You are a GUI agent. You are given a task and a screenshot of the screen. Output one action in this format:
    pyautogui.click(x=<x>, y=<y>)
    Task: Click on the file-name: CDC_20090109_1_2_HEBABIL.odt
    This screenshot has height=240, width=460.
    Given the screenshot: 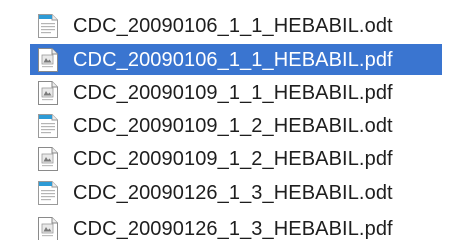 What is the action you would take?
    pyautogui.click(x=233, y=125)
    